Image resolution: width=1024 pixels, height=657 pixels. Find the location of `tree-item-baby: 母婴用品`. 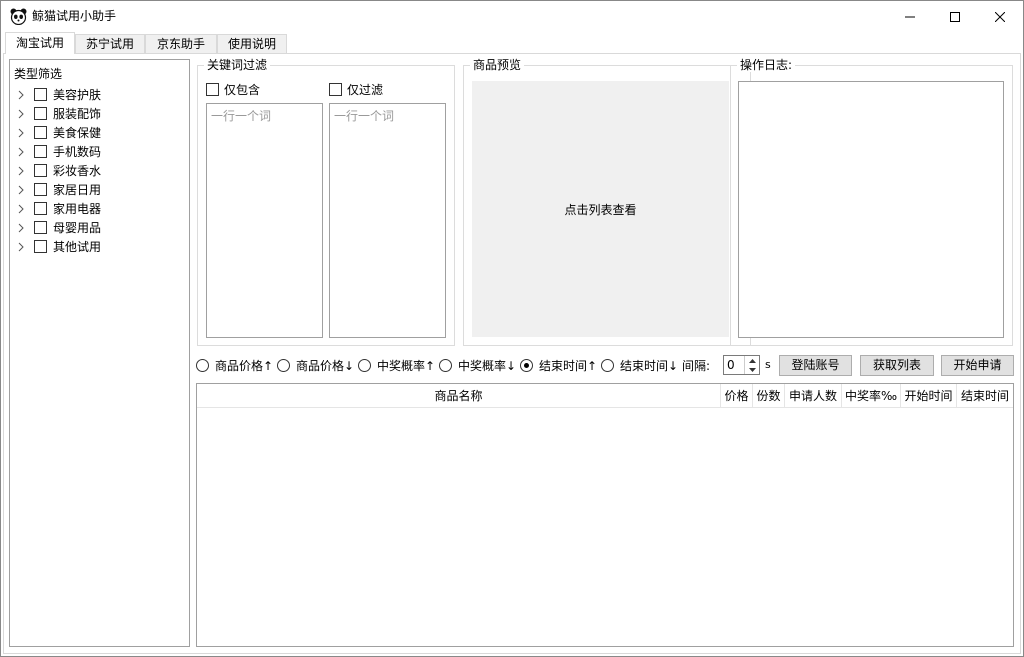

tree-item-baby: 母婴用品 is located at coordinates (58, 227).